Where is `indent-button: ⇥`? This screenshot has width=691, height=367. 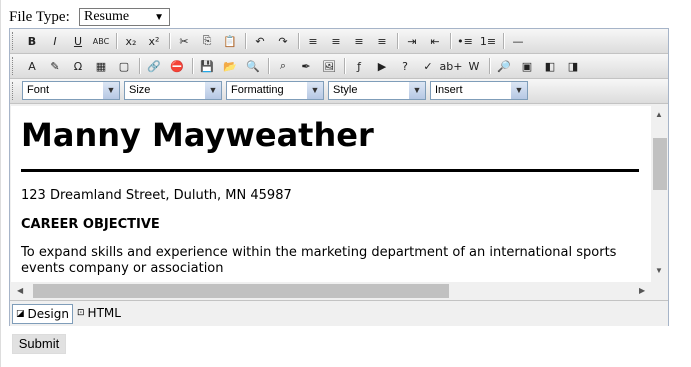
indent-button: ⇥ is located at coordinates (412, 41).